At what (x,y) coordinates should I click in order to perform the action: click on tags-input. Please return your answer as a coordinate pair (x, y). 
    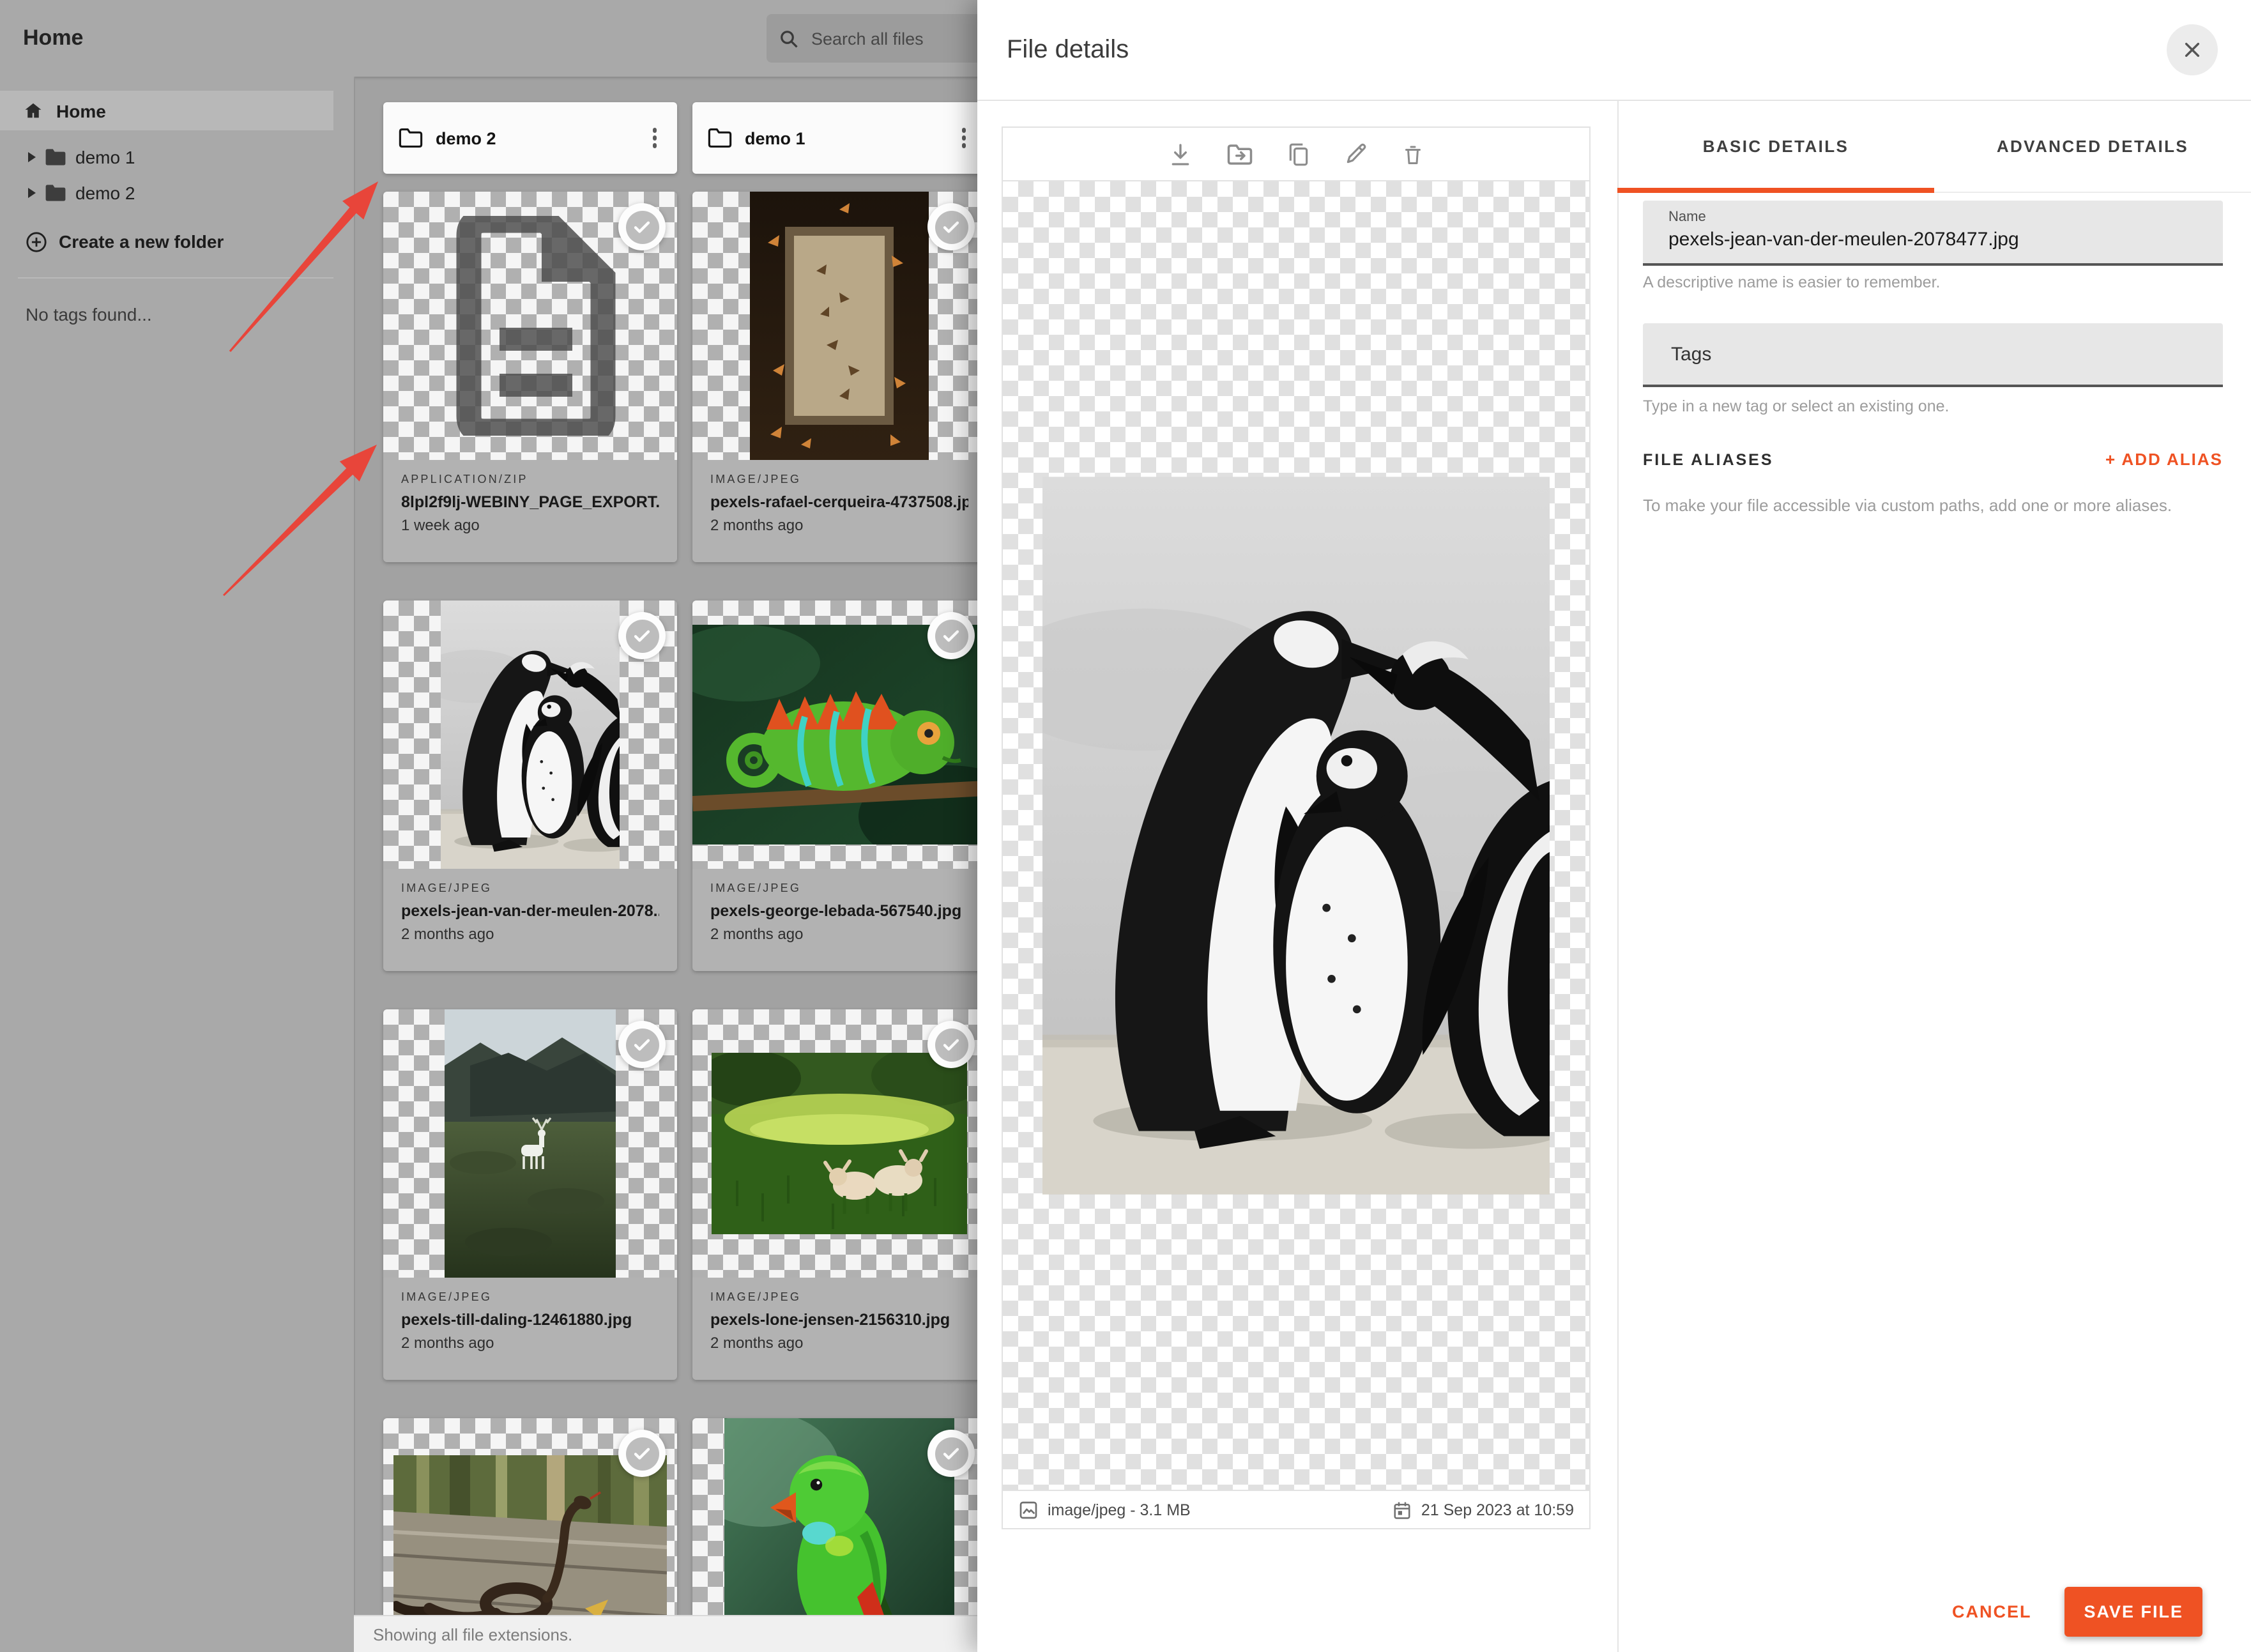
    Looking at the image, I should click on (1932, 354).